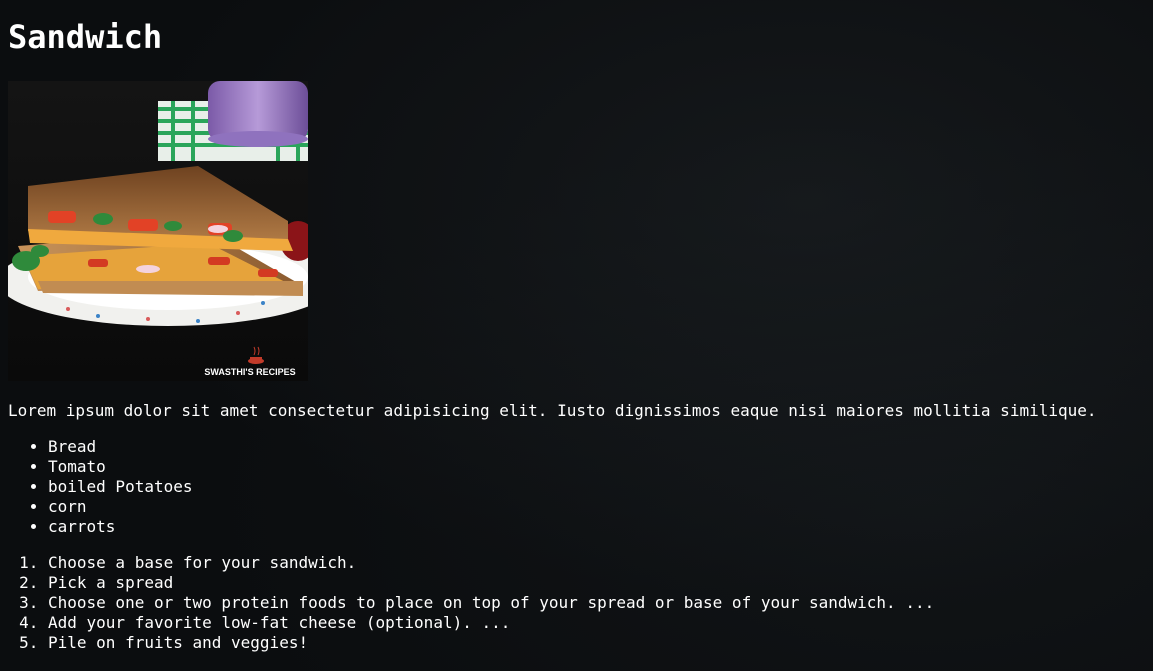 The width and height of the screenshot is (1153, 671). Describe the element at coordinates (120, 447) in the screenshot. I see `ingredient-item: Bread` at that location.